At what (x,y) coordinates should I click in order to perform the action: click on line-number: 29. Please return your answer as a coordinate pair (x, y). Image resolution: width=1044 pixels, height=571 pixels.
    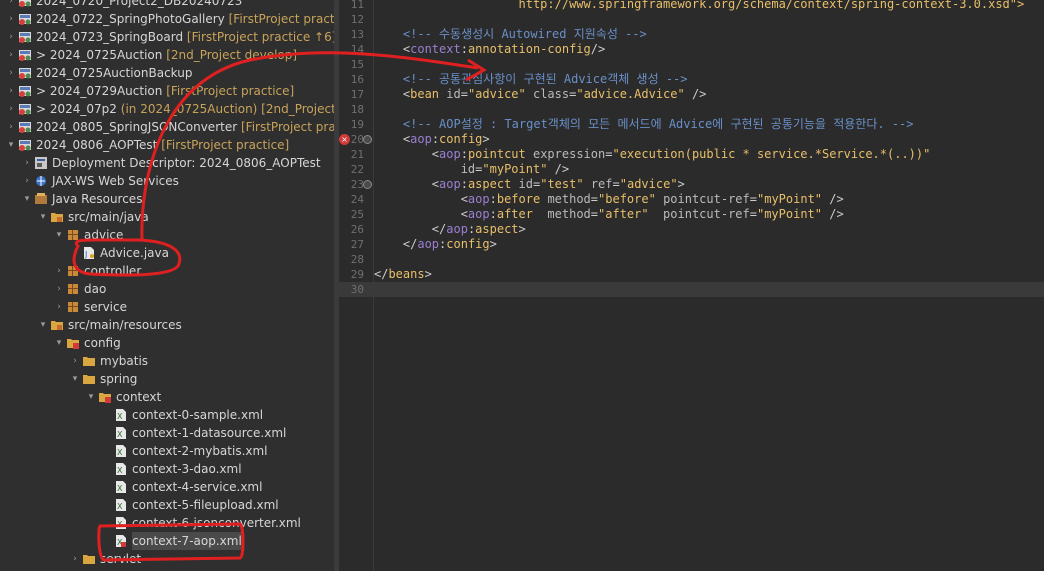
    Looking at the image, I should click on (357, 274).